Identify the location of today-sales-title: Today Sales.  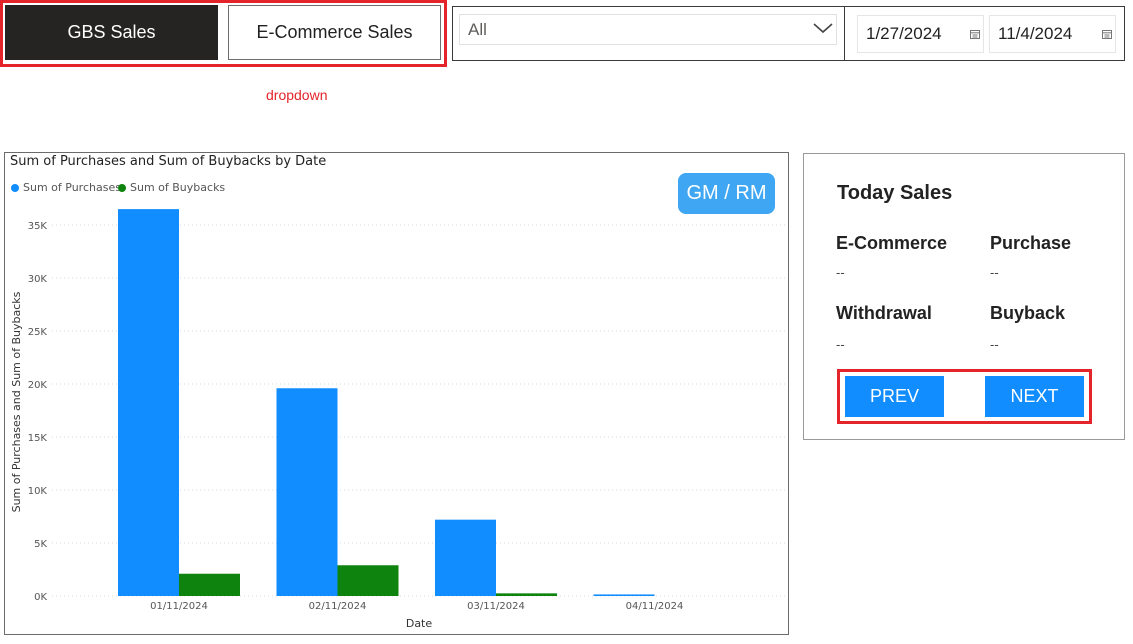
(895, 193).